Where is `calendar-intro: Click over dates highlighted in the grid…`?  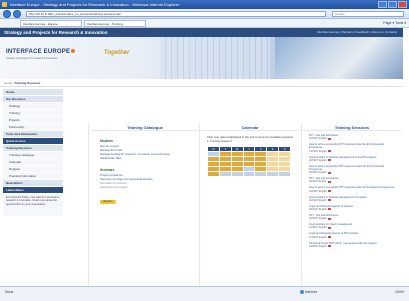 calendar-intro: Click over dates highlighted in the grid… is located at coordinates (250, 139).